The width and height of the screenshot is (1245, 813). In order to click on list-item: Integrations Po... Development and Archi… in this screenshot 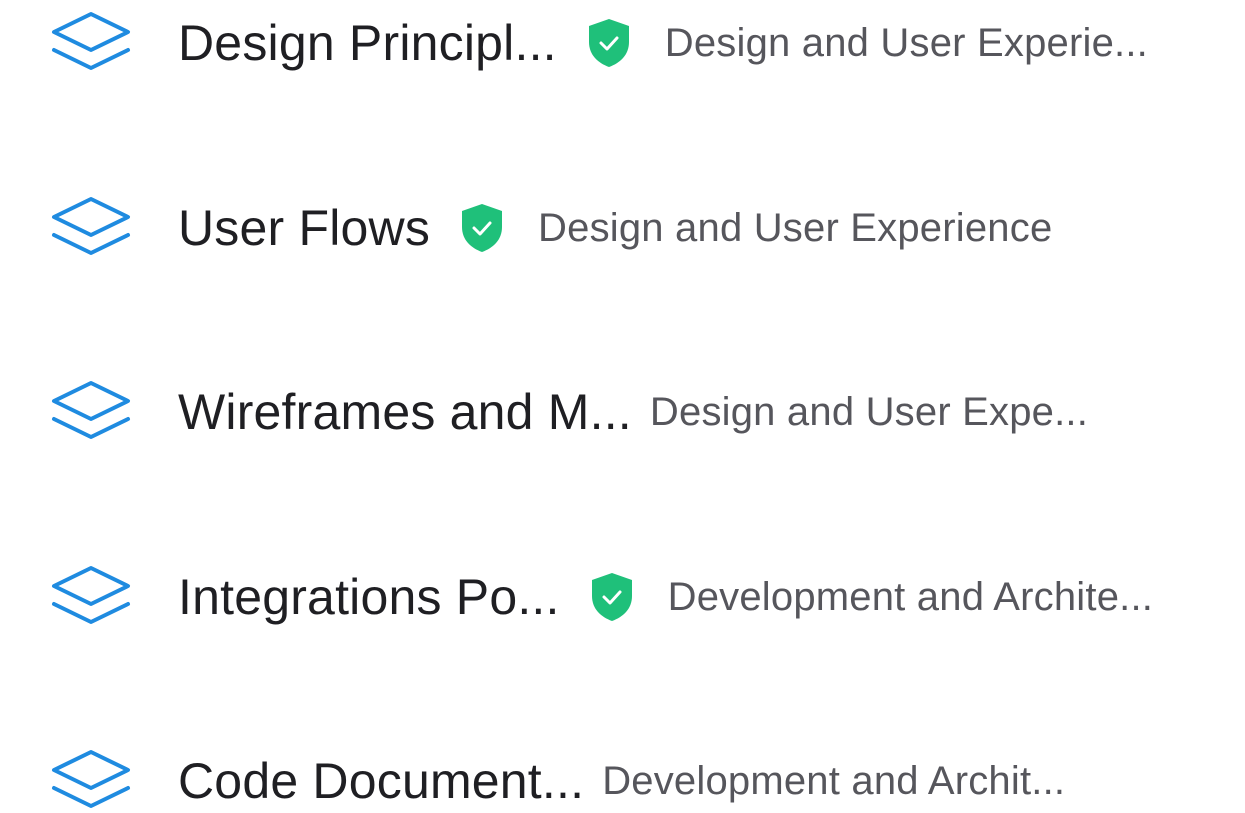, I will do `click(622, 597)`.